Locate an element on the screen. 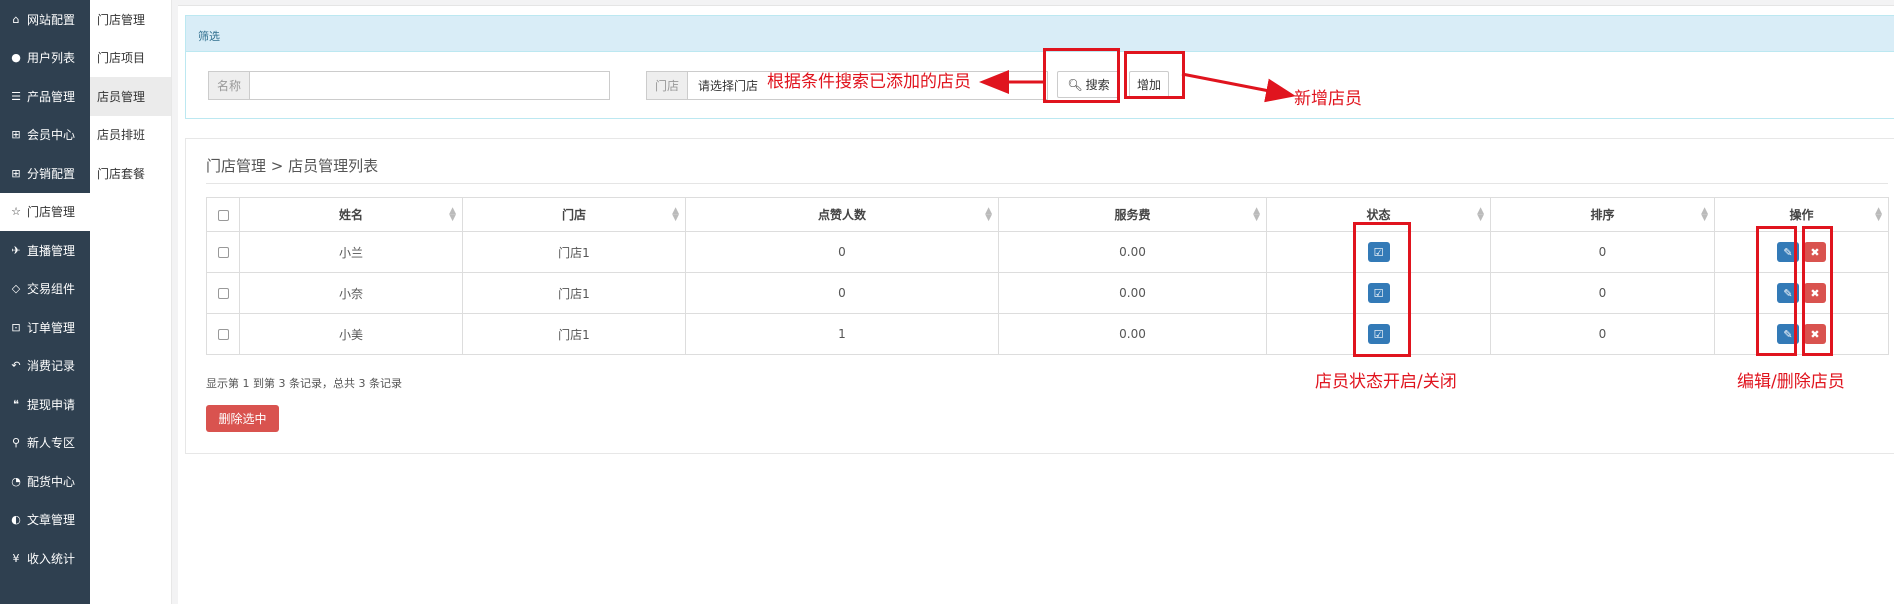  annotation-edit-note: 编辑/删除店员 is located at coordinates (1791, 382).